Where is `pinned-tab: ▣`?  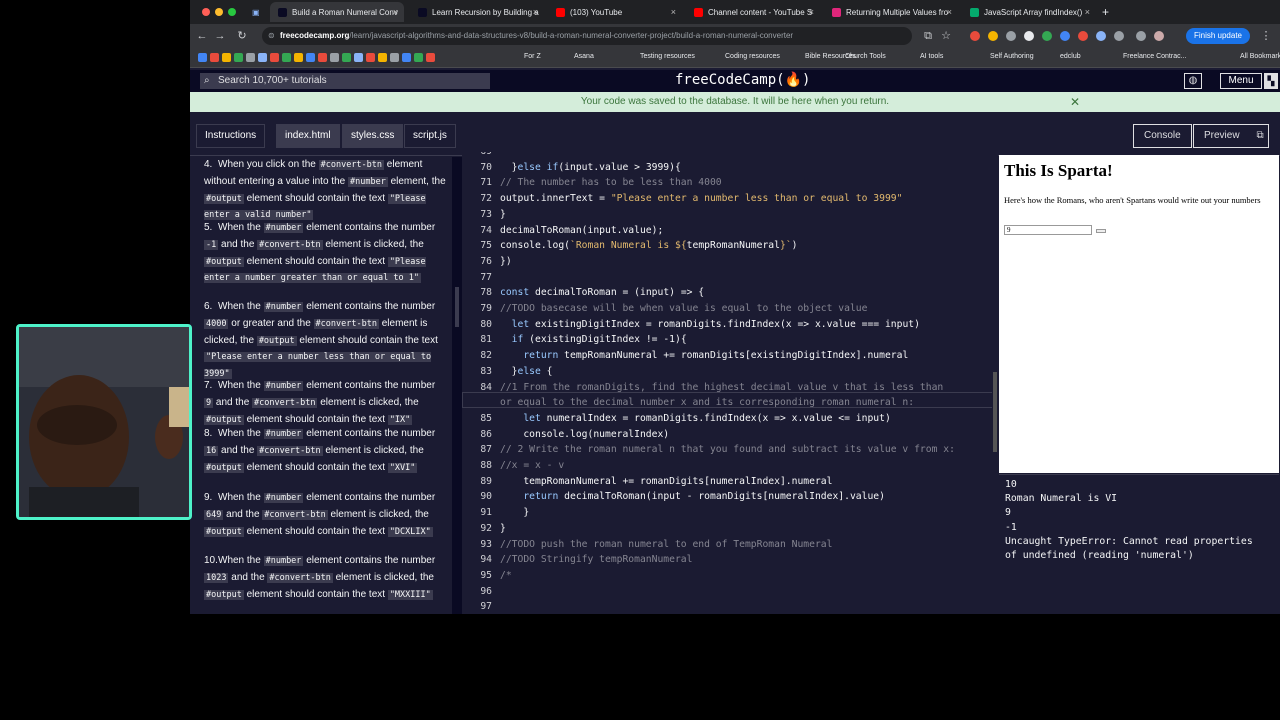 pinned-tab: ▣ is located at coordinates (256, 12).